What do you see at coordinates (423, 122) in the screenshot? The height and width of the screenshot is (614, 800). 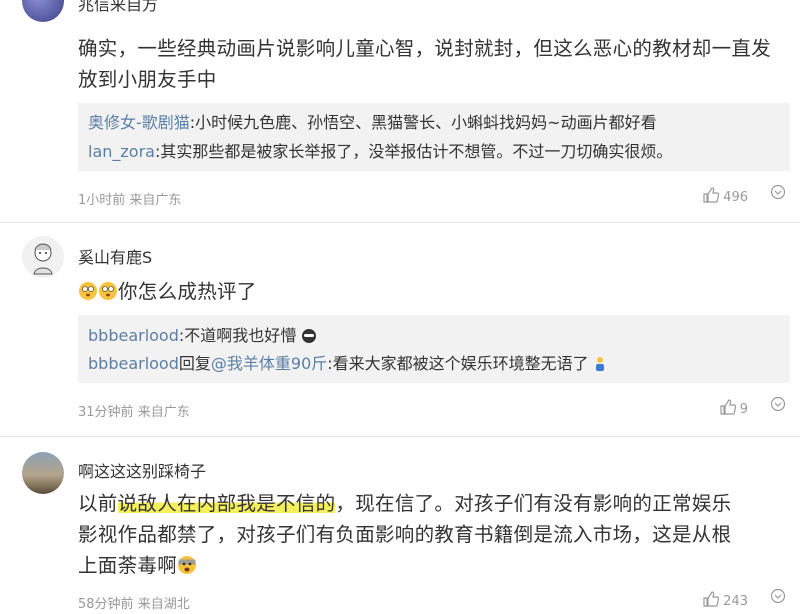 I see `reply-text: :小时候九色鹿、孙悟空、黑猫警长、小蝌蚪找妈妈~动画片都好看` at bounding box center [423, 122].